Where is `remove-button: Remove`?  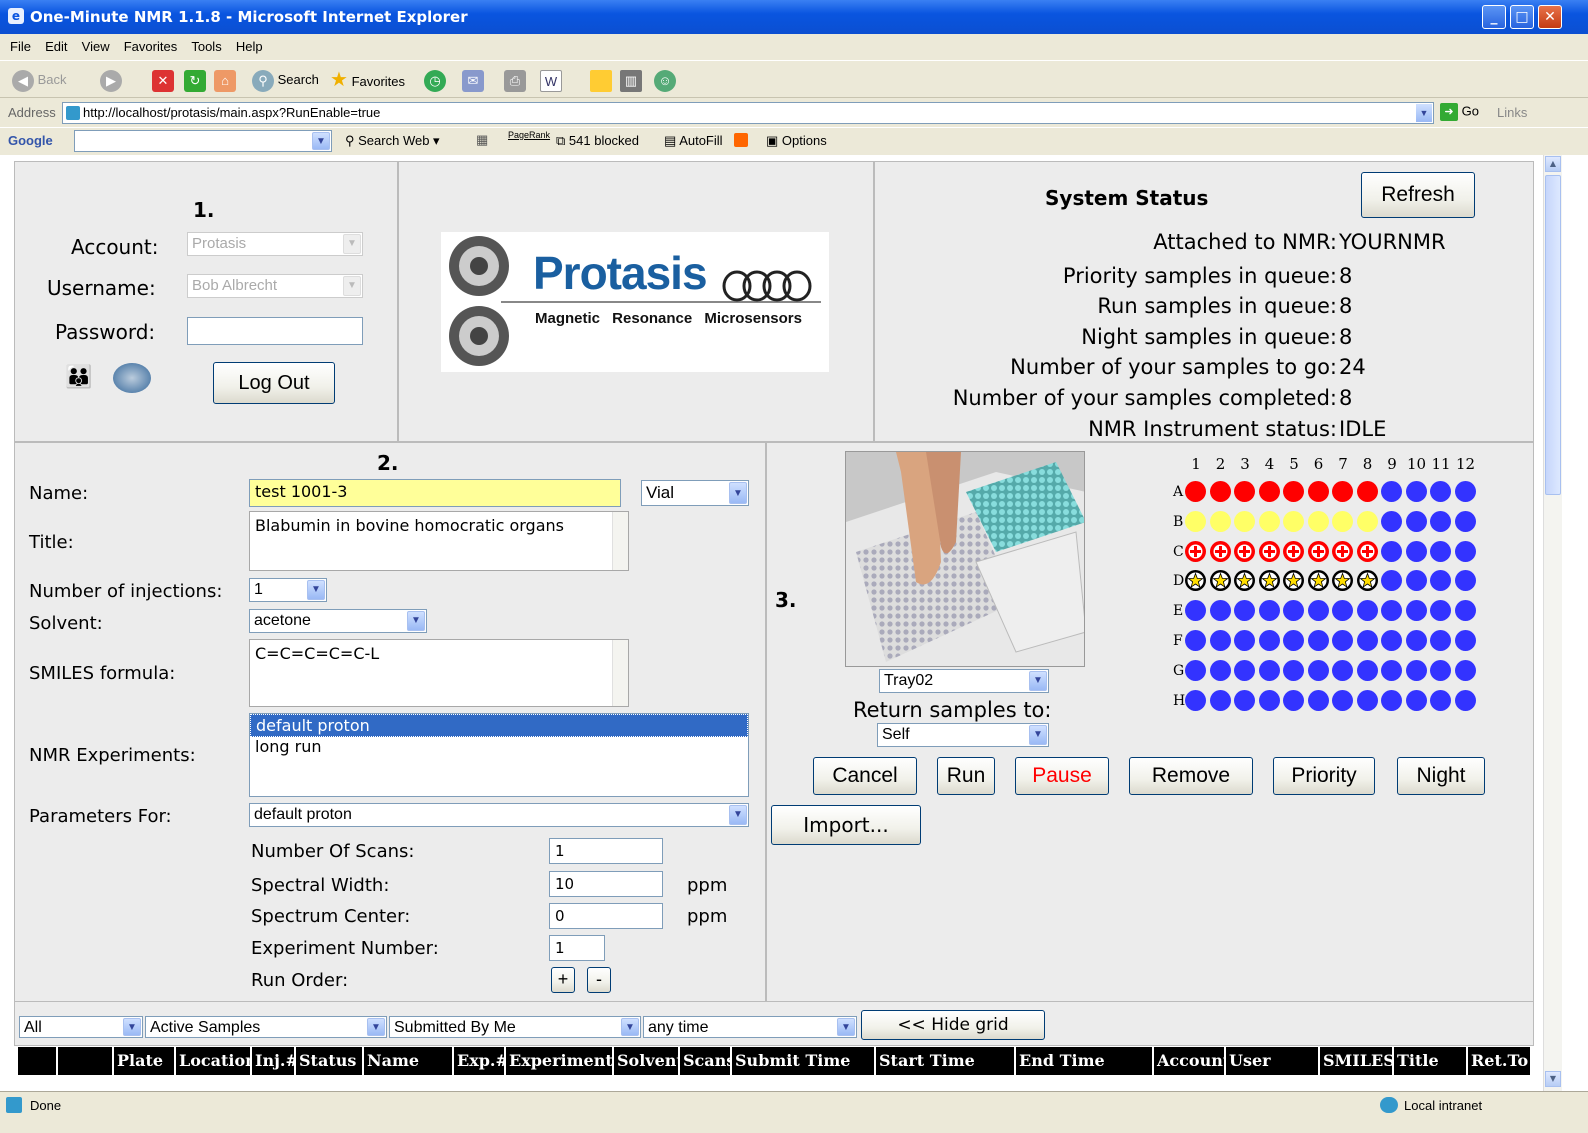
remove-button: Remove is located at coordinates (1191, 776).